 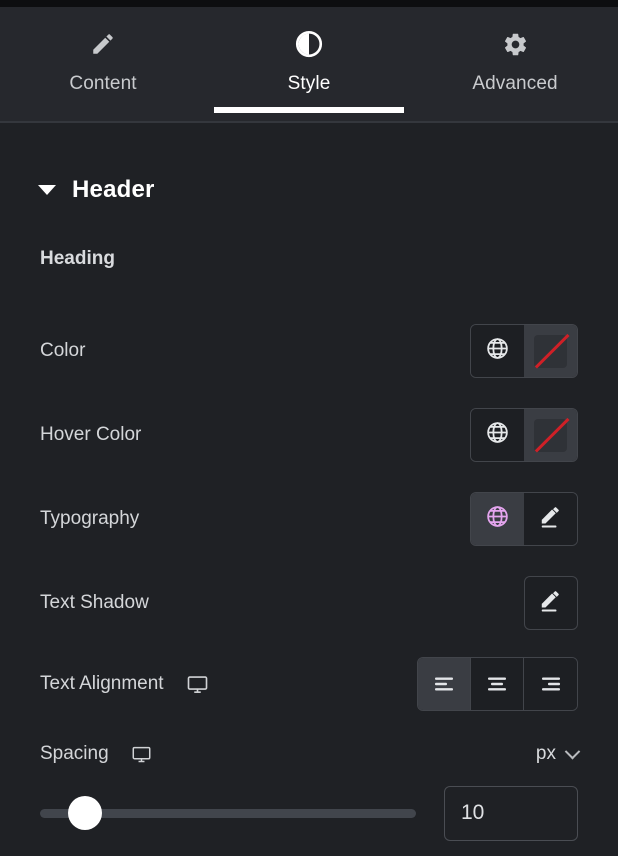 I want to click on pencil-icon, so click(x=103, y=44).